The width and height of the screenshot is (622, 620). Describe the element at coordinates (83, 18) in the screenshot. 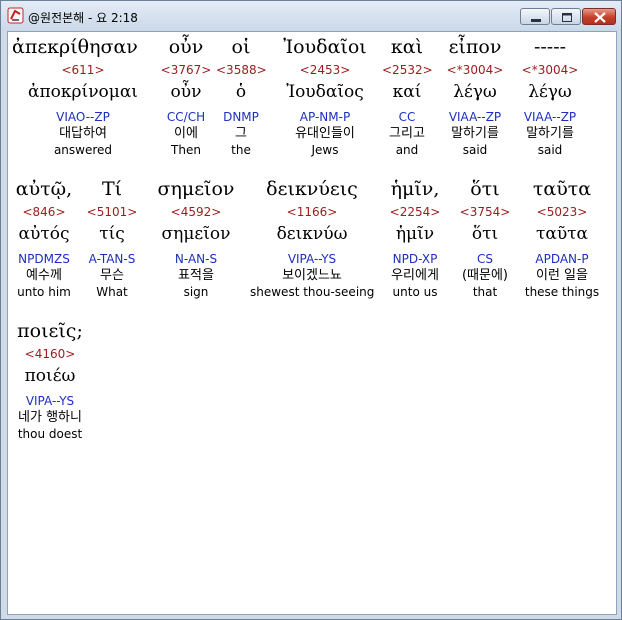

I see `window-title: @원전본해 - 요 2:18` at that location.